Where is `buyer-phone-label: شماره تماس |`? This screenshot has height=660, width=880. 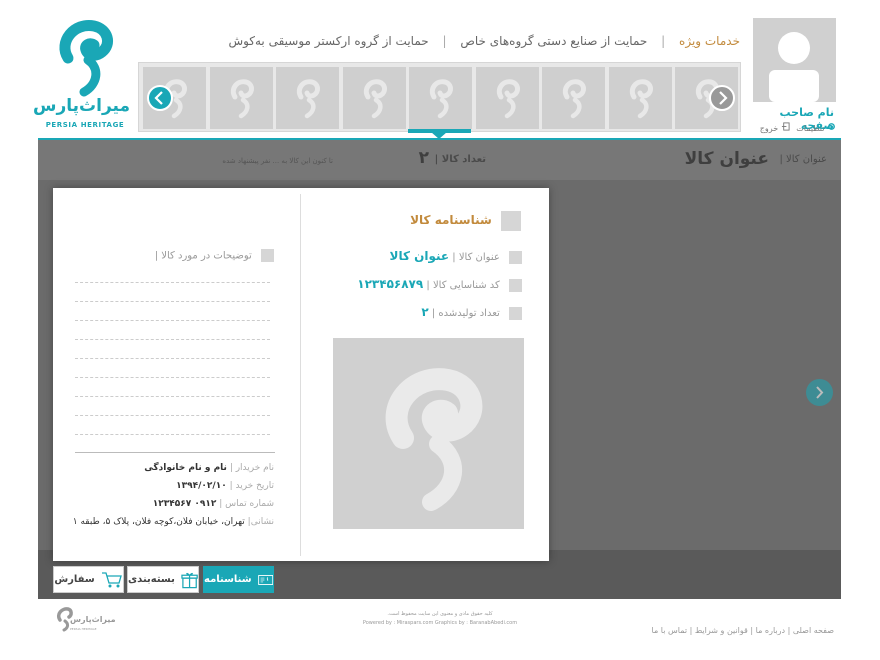
buyer-phone-label: شماره تماس | is located at coordinates (246, 504).